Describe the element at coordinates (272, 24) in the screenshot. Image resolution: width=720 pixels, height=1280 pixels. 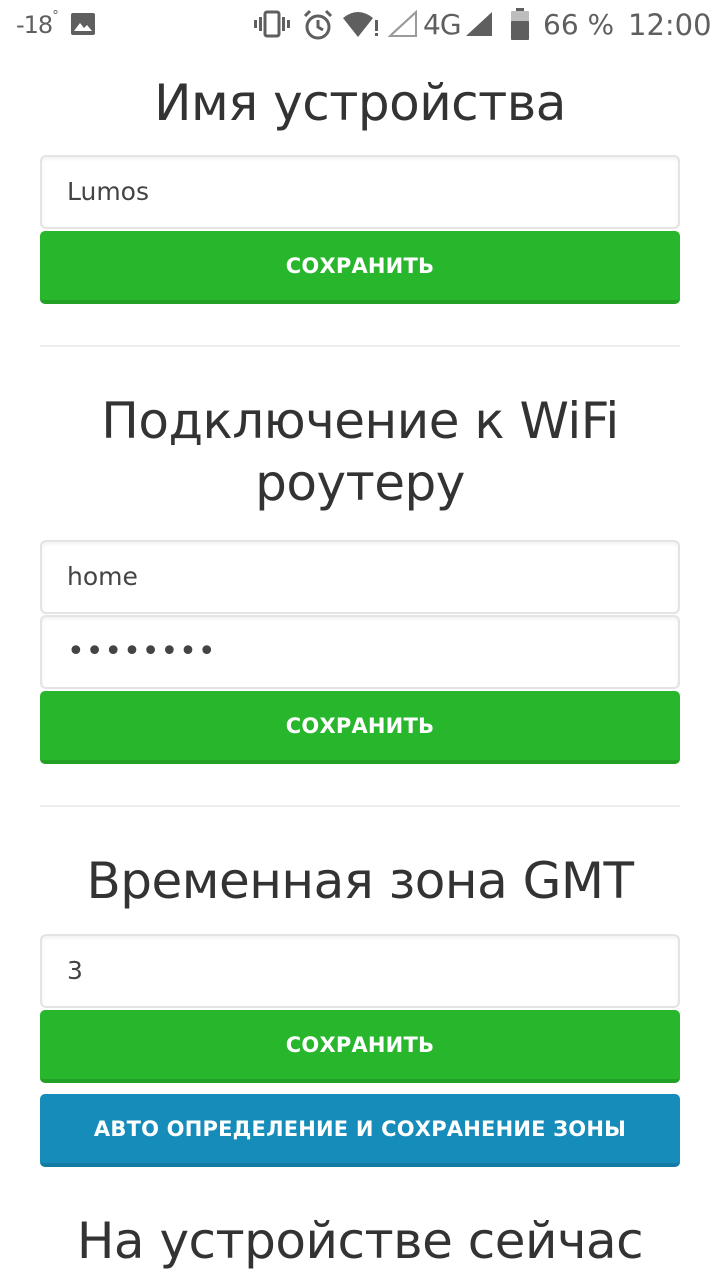
I see `vibrate-icon` at that location.